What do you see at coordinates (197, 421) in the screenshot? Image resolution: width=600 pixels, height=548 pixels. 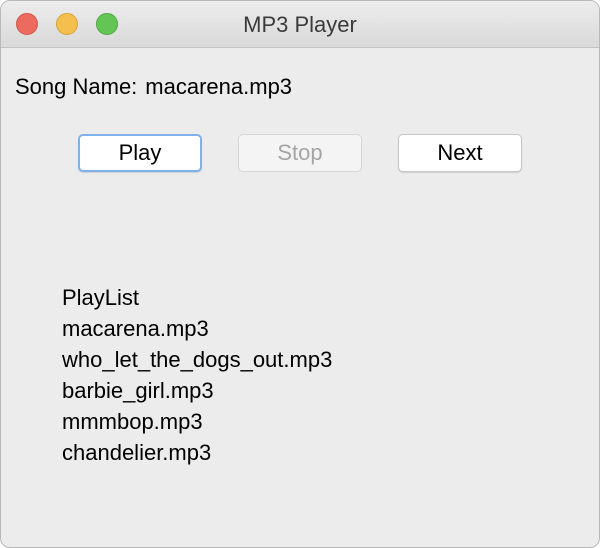 I see `playlist-item: mmmbop.mp3` at bounding box center [197, 421].